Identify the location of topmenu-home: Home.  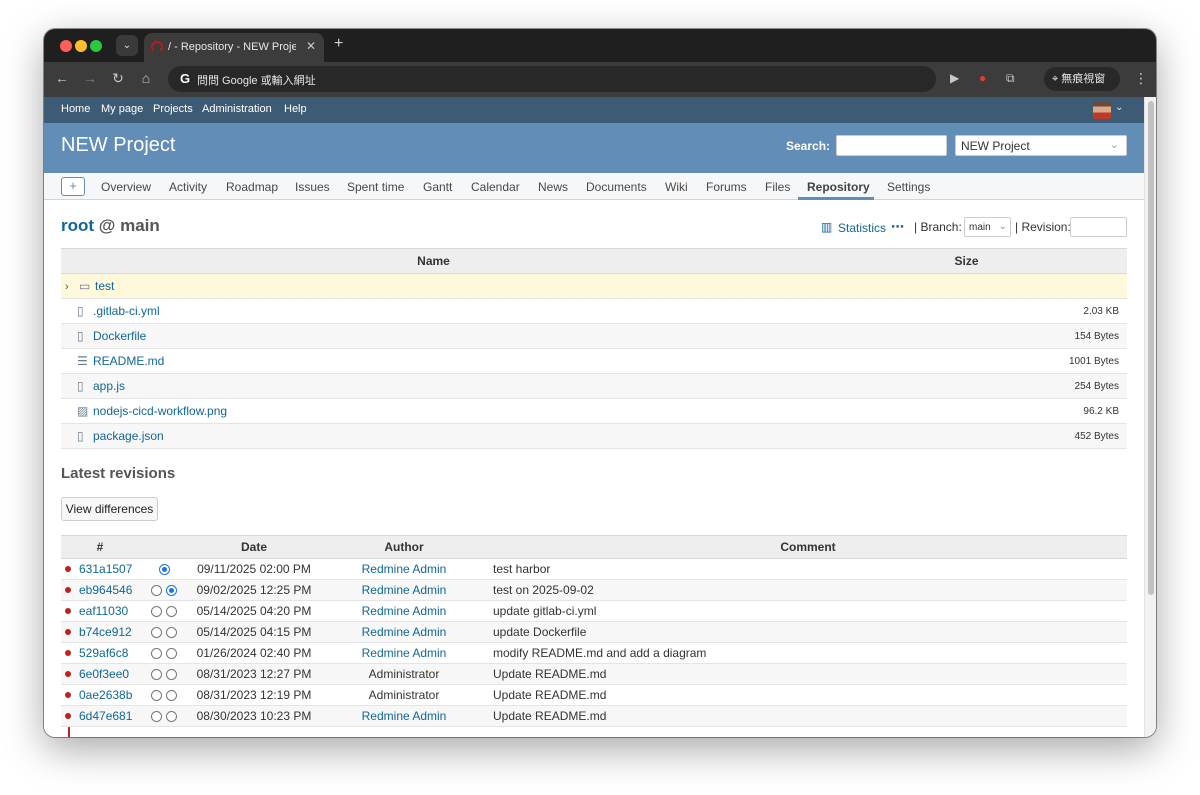
(75, 109).